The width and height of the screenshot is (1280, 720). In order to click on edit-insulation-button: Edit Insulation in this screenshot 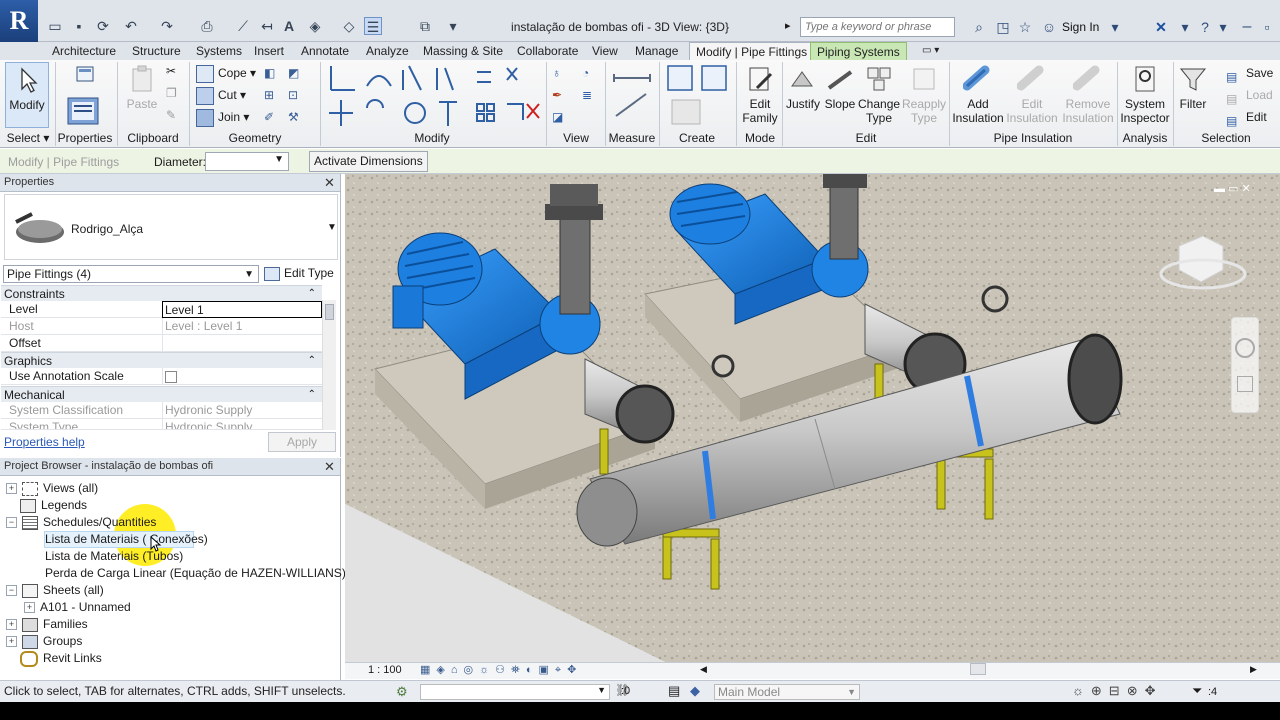, I will do `click(1032, 95)`.